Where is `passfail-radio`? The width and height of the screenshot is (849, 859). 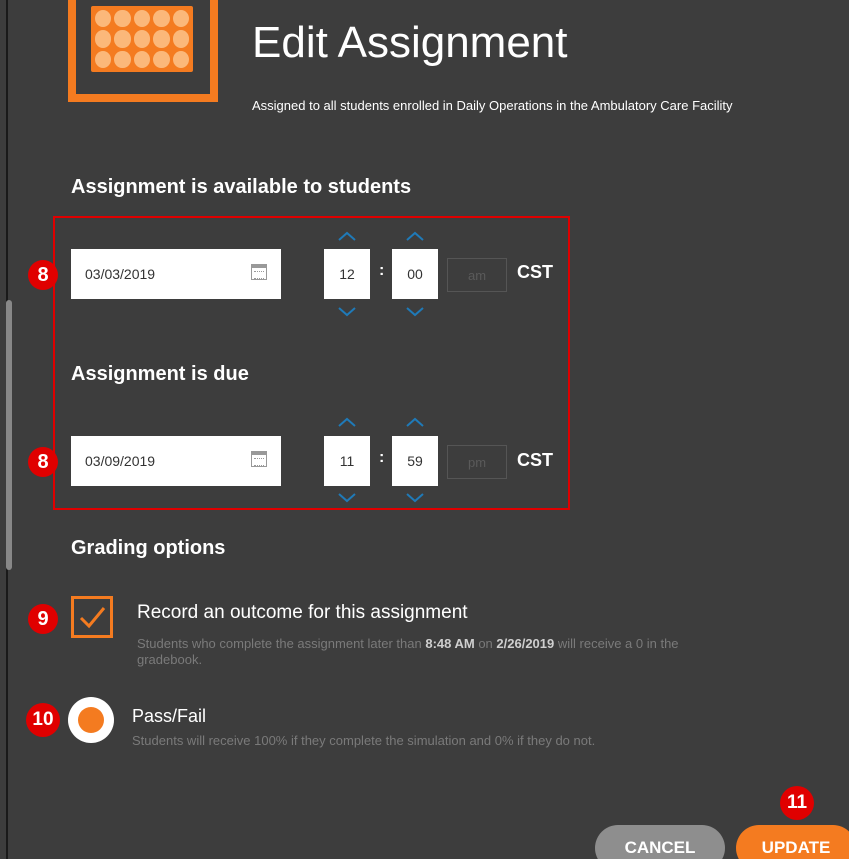 passfail-radio is located at coordinates (91, 720).